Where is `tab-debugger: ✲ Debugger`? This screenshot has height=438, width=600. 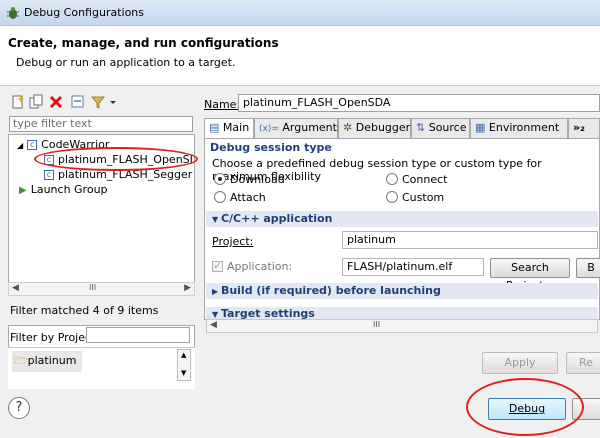 tab-debugger: ✲ Debugger is located at coordinates (374, 128).